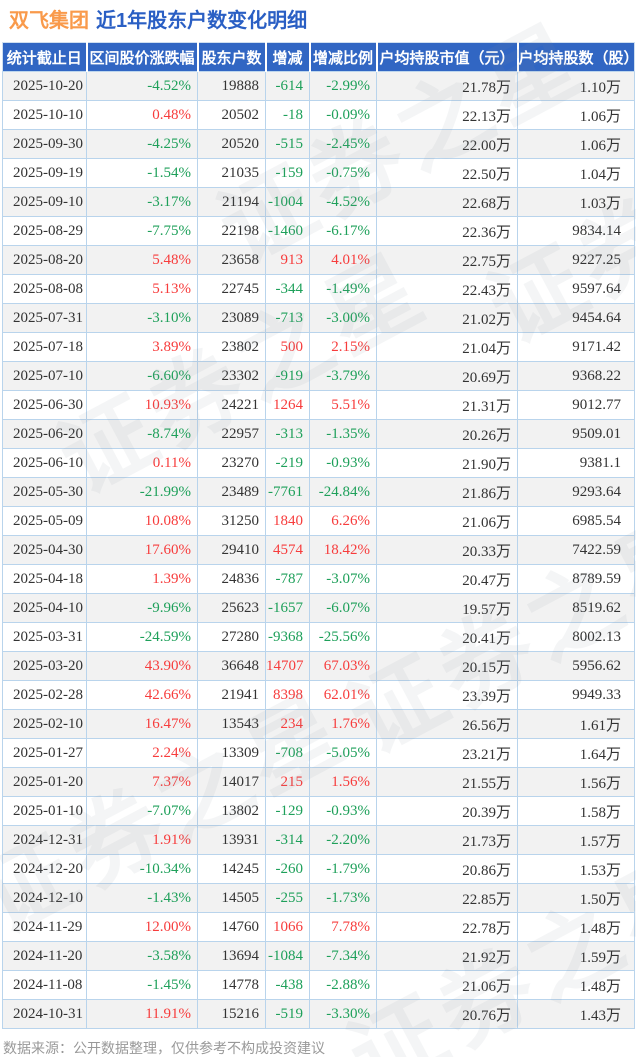  Describe the element at coordinates (231, 202) in the screenshot. I see `cell-holder-count: 21194` at that location.